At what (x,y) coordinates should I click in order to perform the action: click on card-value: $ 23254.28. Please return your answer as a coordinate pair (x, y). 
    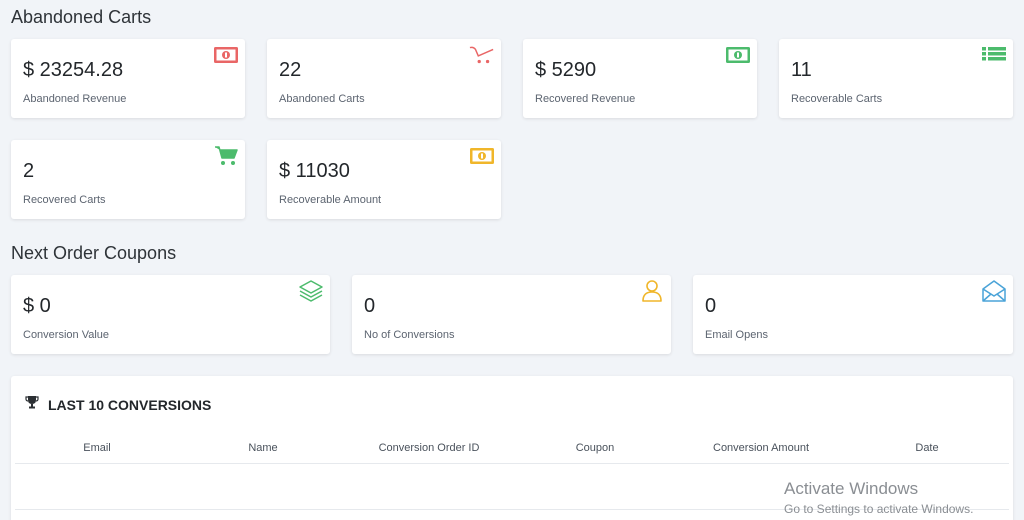
    Looking at the image, I should click on (73, 70).